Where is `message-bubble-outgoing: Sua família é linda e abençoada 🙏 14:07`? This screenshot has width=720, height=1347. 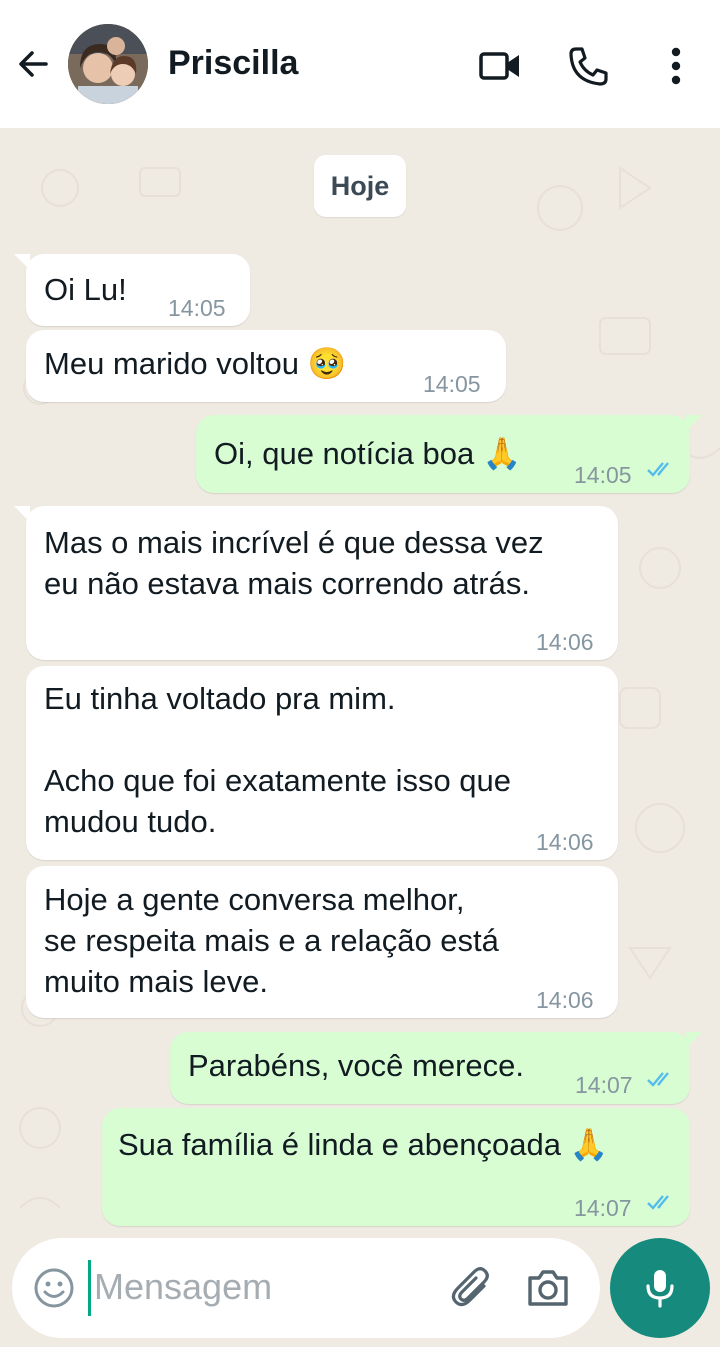
message-bubble-outgoing: Sua família é linda e abençoada 🙏 14:07 is located at coordinates (396, 1167).